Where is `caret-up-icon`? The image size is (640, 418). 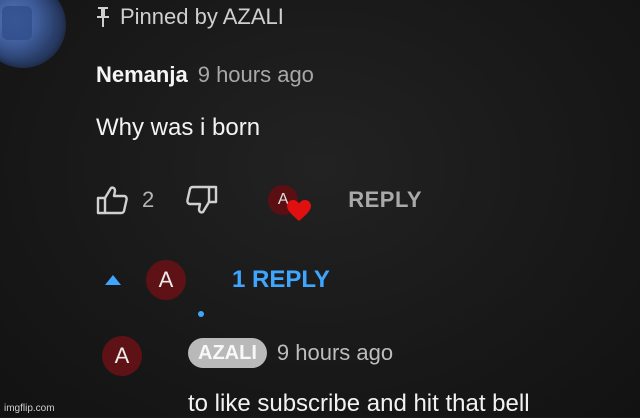 caret-up-icon is located at coordinates (113, 280).